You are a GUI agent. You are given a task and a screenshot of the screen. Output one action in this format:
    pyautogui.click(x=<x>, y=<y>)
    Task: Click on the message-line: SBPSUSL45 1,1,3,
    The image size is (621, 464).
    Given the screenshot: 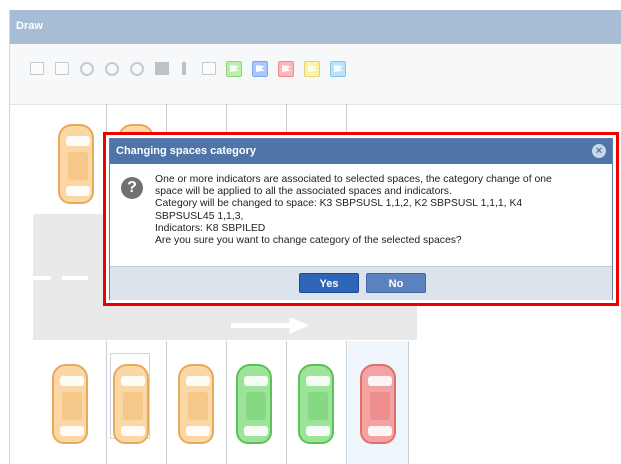 What is the action you would take?
    pyautogui.click(x=199, y=216)
    